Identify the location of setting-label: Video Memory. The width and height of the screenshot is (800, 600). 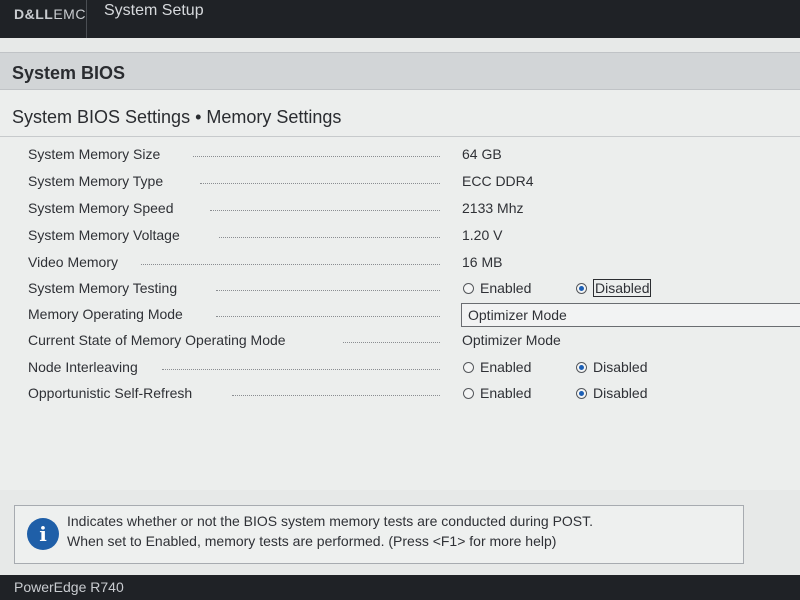
(73, 262).